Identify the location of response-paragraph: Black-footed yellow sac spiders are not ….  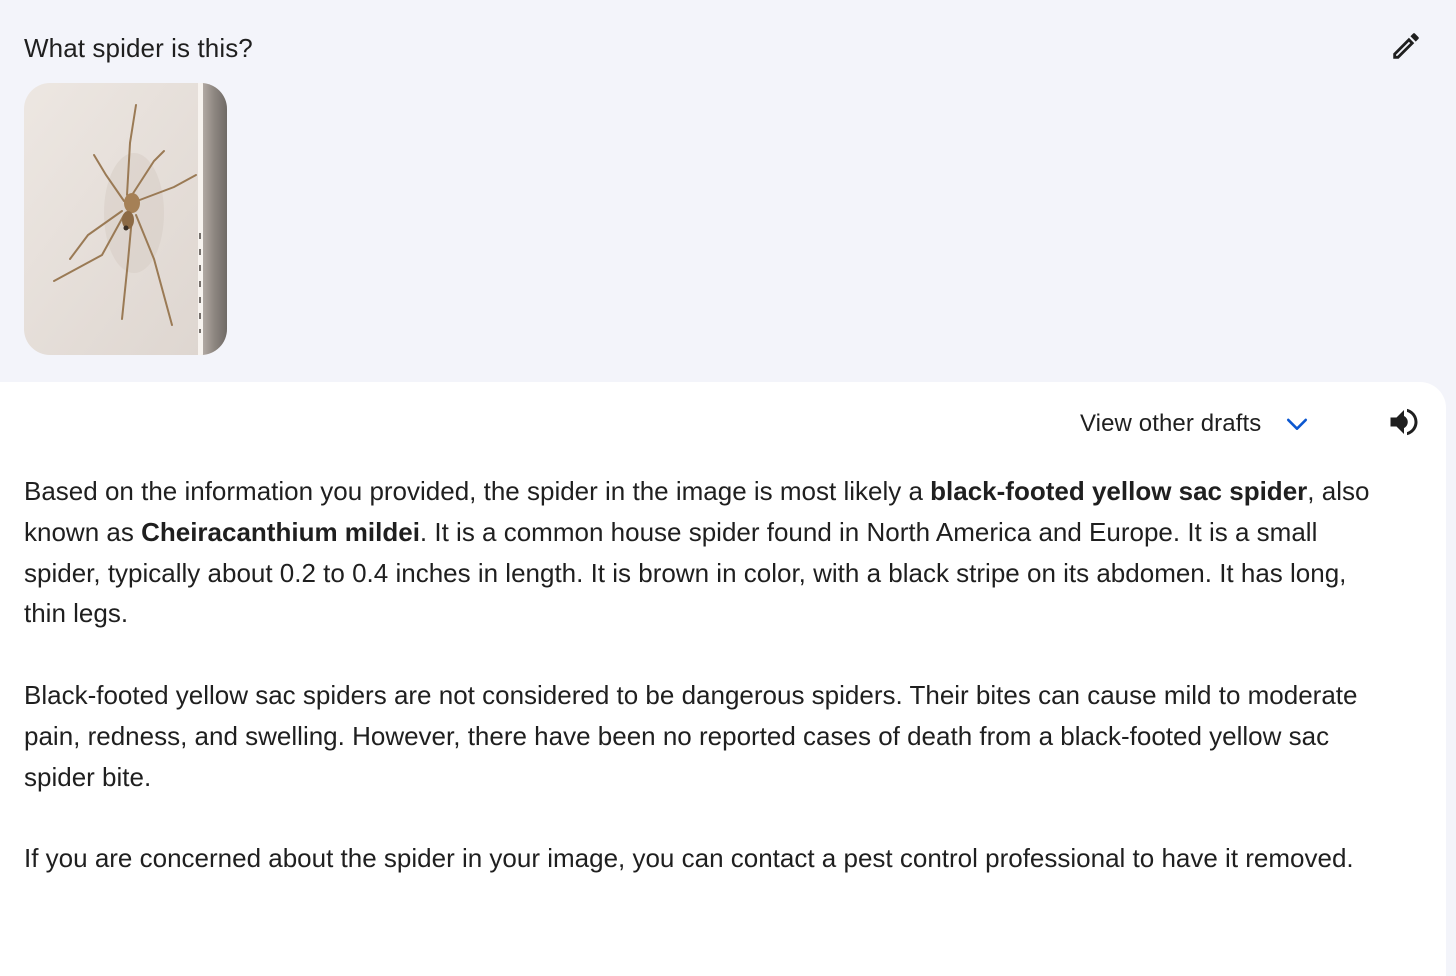
(691, 735).